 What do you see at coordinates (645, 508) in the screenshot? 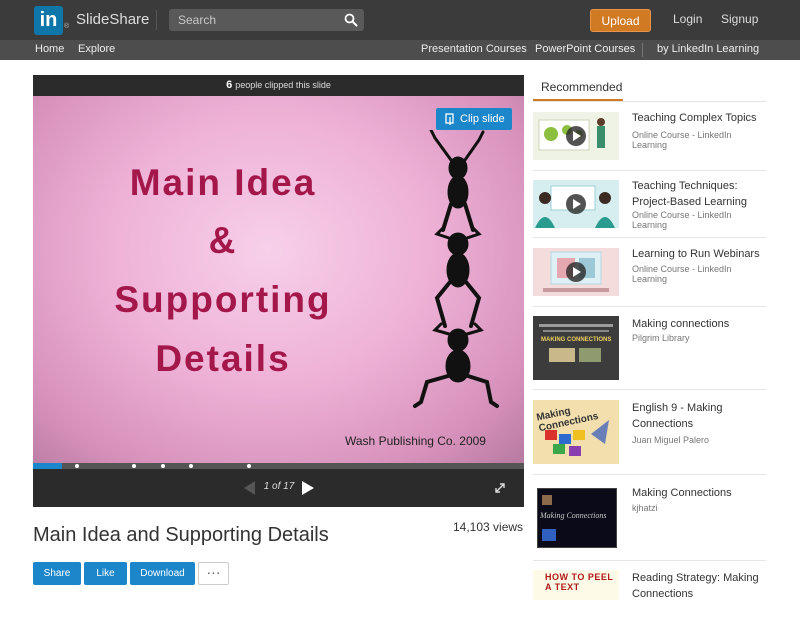
I see `recommended-subtitle: kjhatzi` at bounding box center [645, 508].